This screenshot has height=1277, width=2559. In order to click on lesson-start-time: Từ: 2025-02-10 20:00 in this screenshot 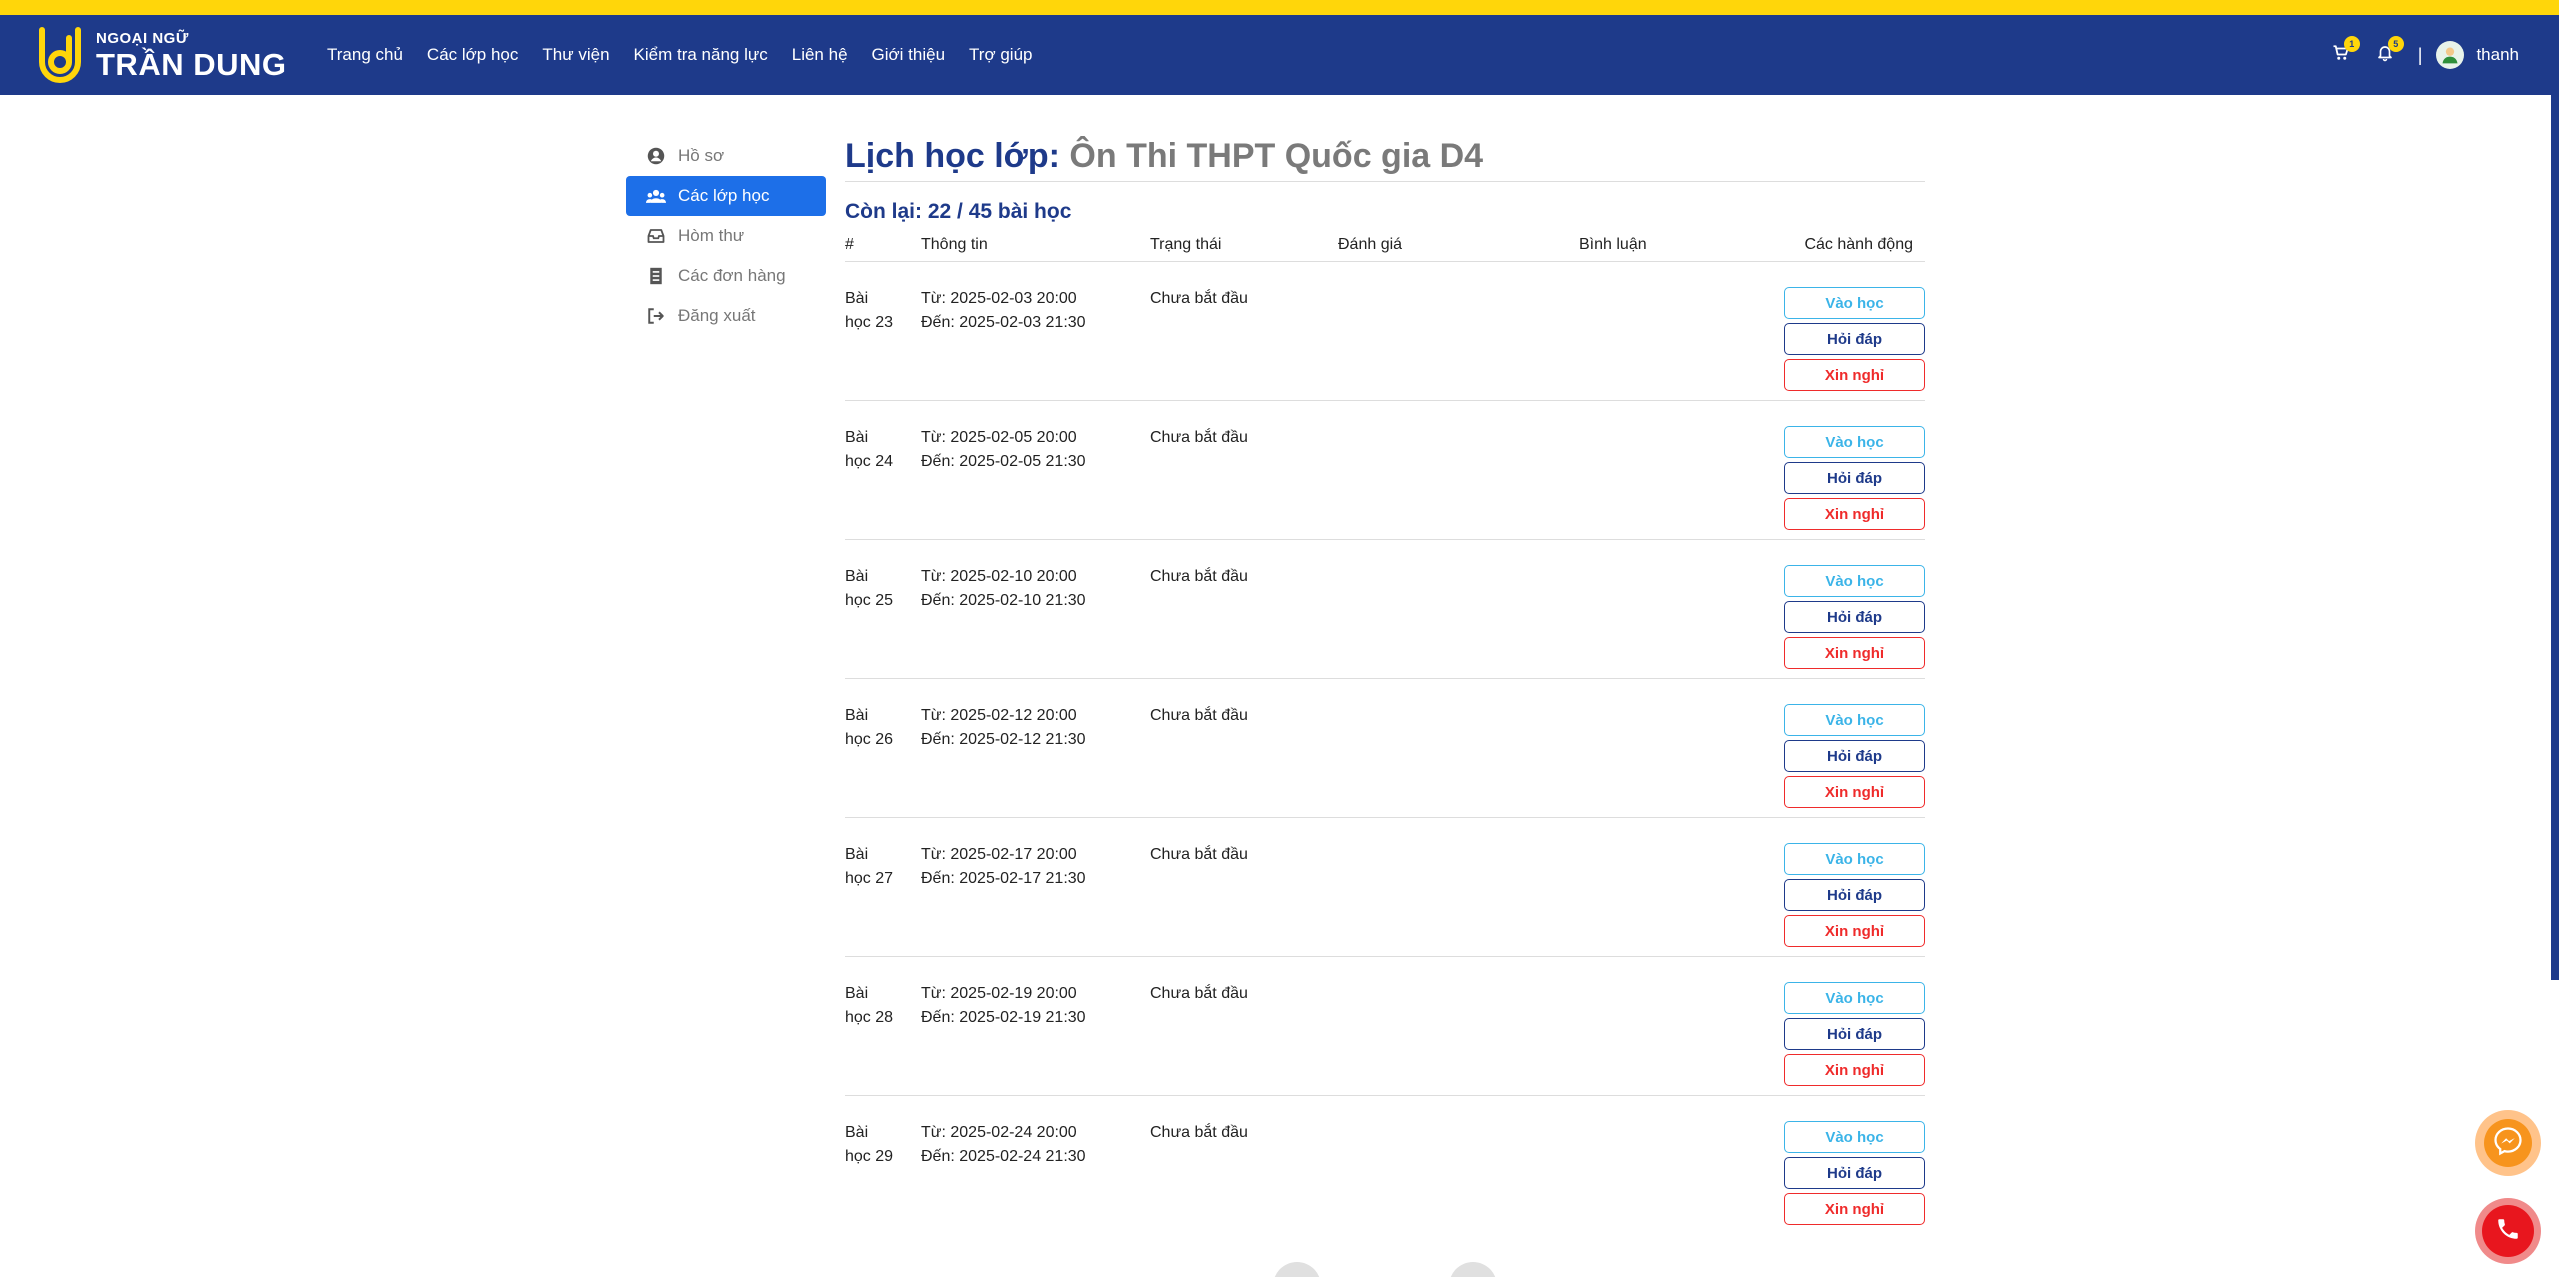, I will do `click(999, 576)`.